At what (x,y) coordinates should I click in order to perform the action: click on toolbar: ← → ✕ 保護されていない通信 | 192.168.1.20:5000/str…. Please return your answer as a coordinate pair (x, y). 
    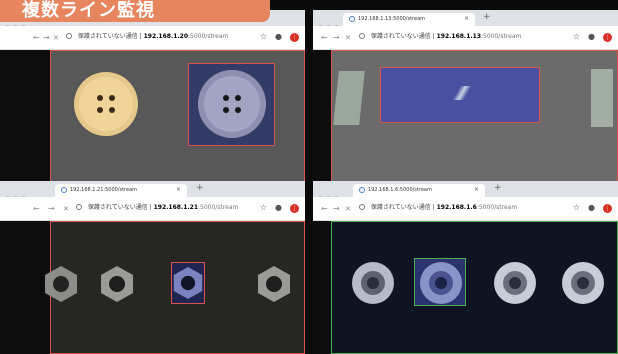
    Looking at the image, I should click on (152, 38).